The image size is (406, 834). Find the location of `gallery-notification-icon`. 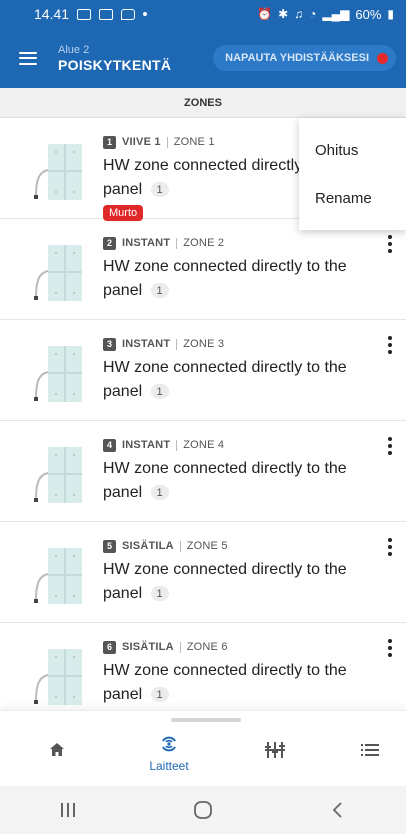

gallery-notification-icon is located at coordinates (84, 14).